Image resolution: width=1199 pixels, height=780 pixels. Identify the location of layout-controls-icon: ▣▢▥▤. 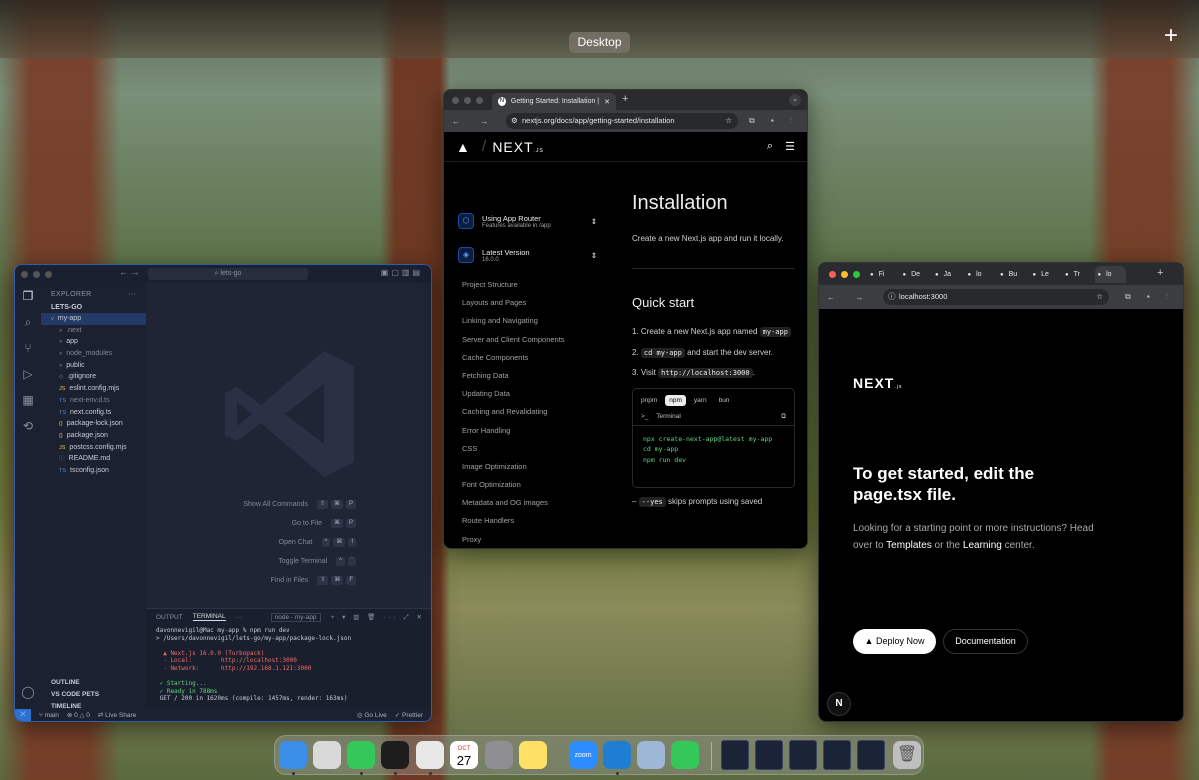
(402, 272).